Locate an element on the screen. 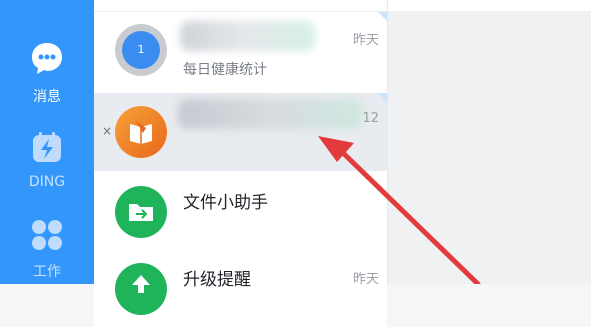 Image resolution: width=591 pixels, height=327 pixels. conversation-row-health: 1 每日健康统计 昨天 is located at coordinates (240, 50).